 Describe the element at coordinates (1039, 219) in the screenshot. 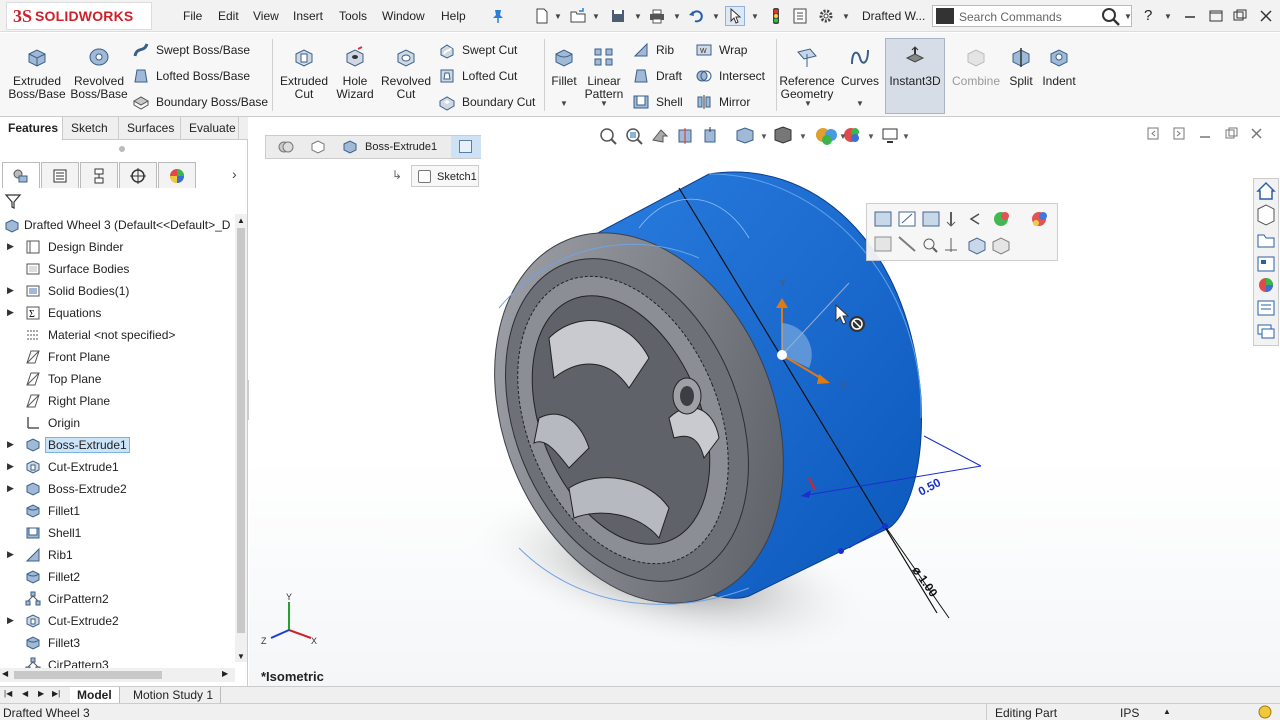

I see `color-wheel-icon` at that location.